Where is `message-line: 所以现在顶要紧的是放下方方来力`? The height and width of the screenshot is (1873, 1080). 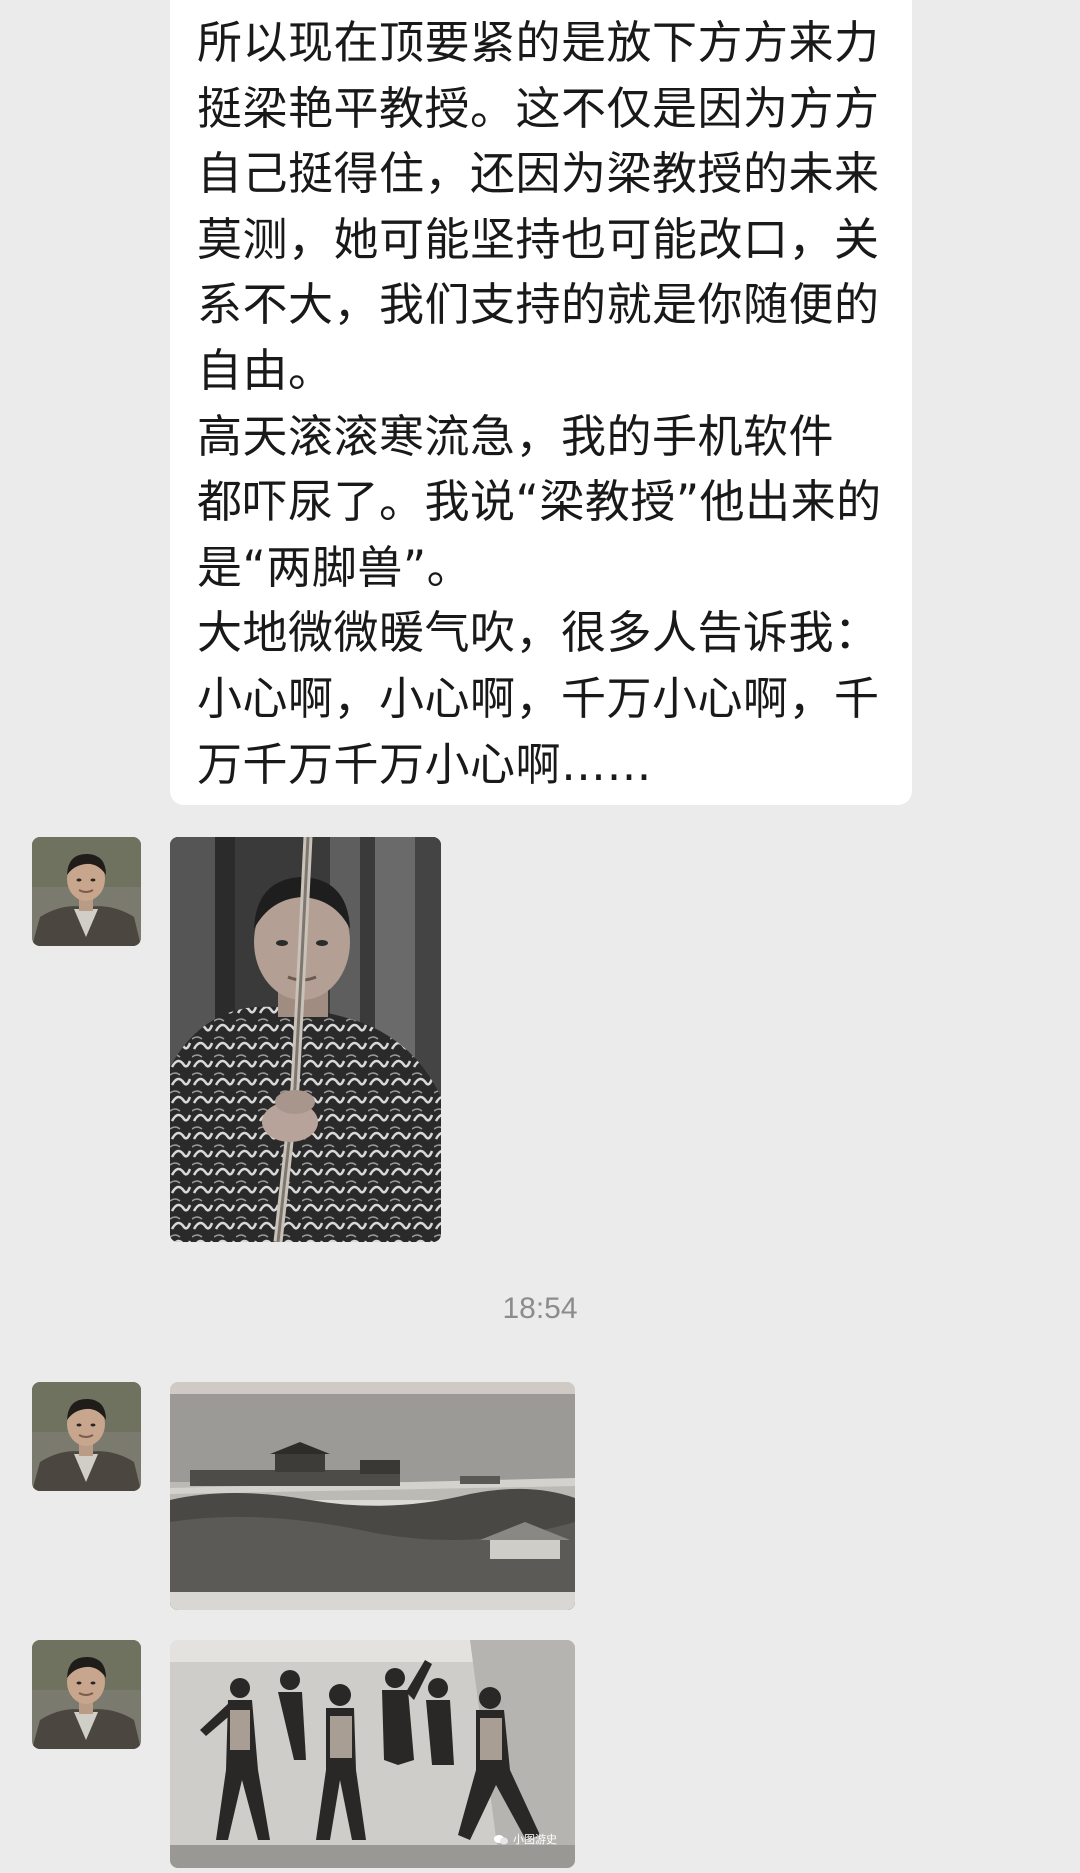
message-line: 所以现在顶要紧的是放下方方来力 is located at coordinates (538, 42).